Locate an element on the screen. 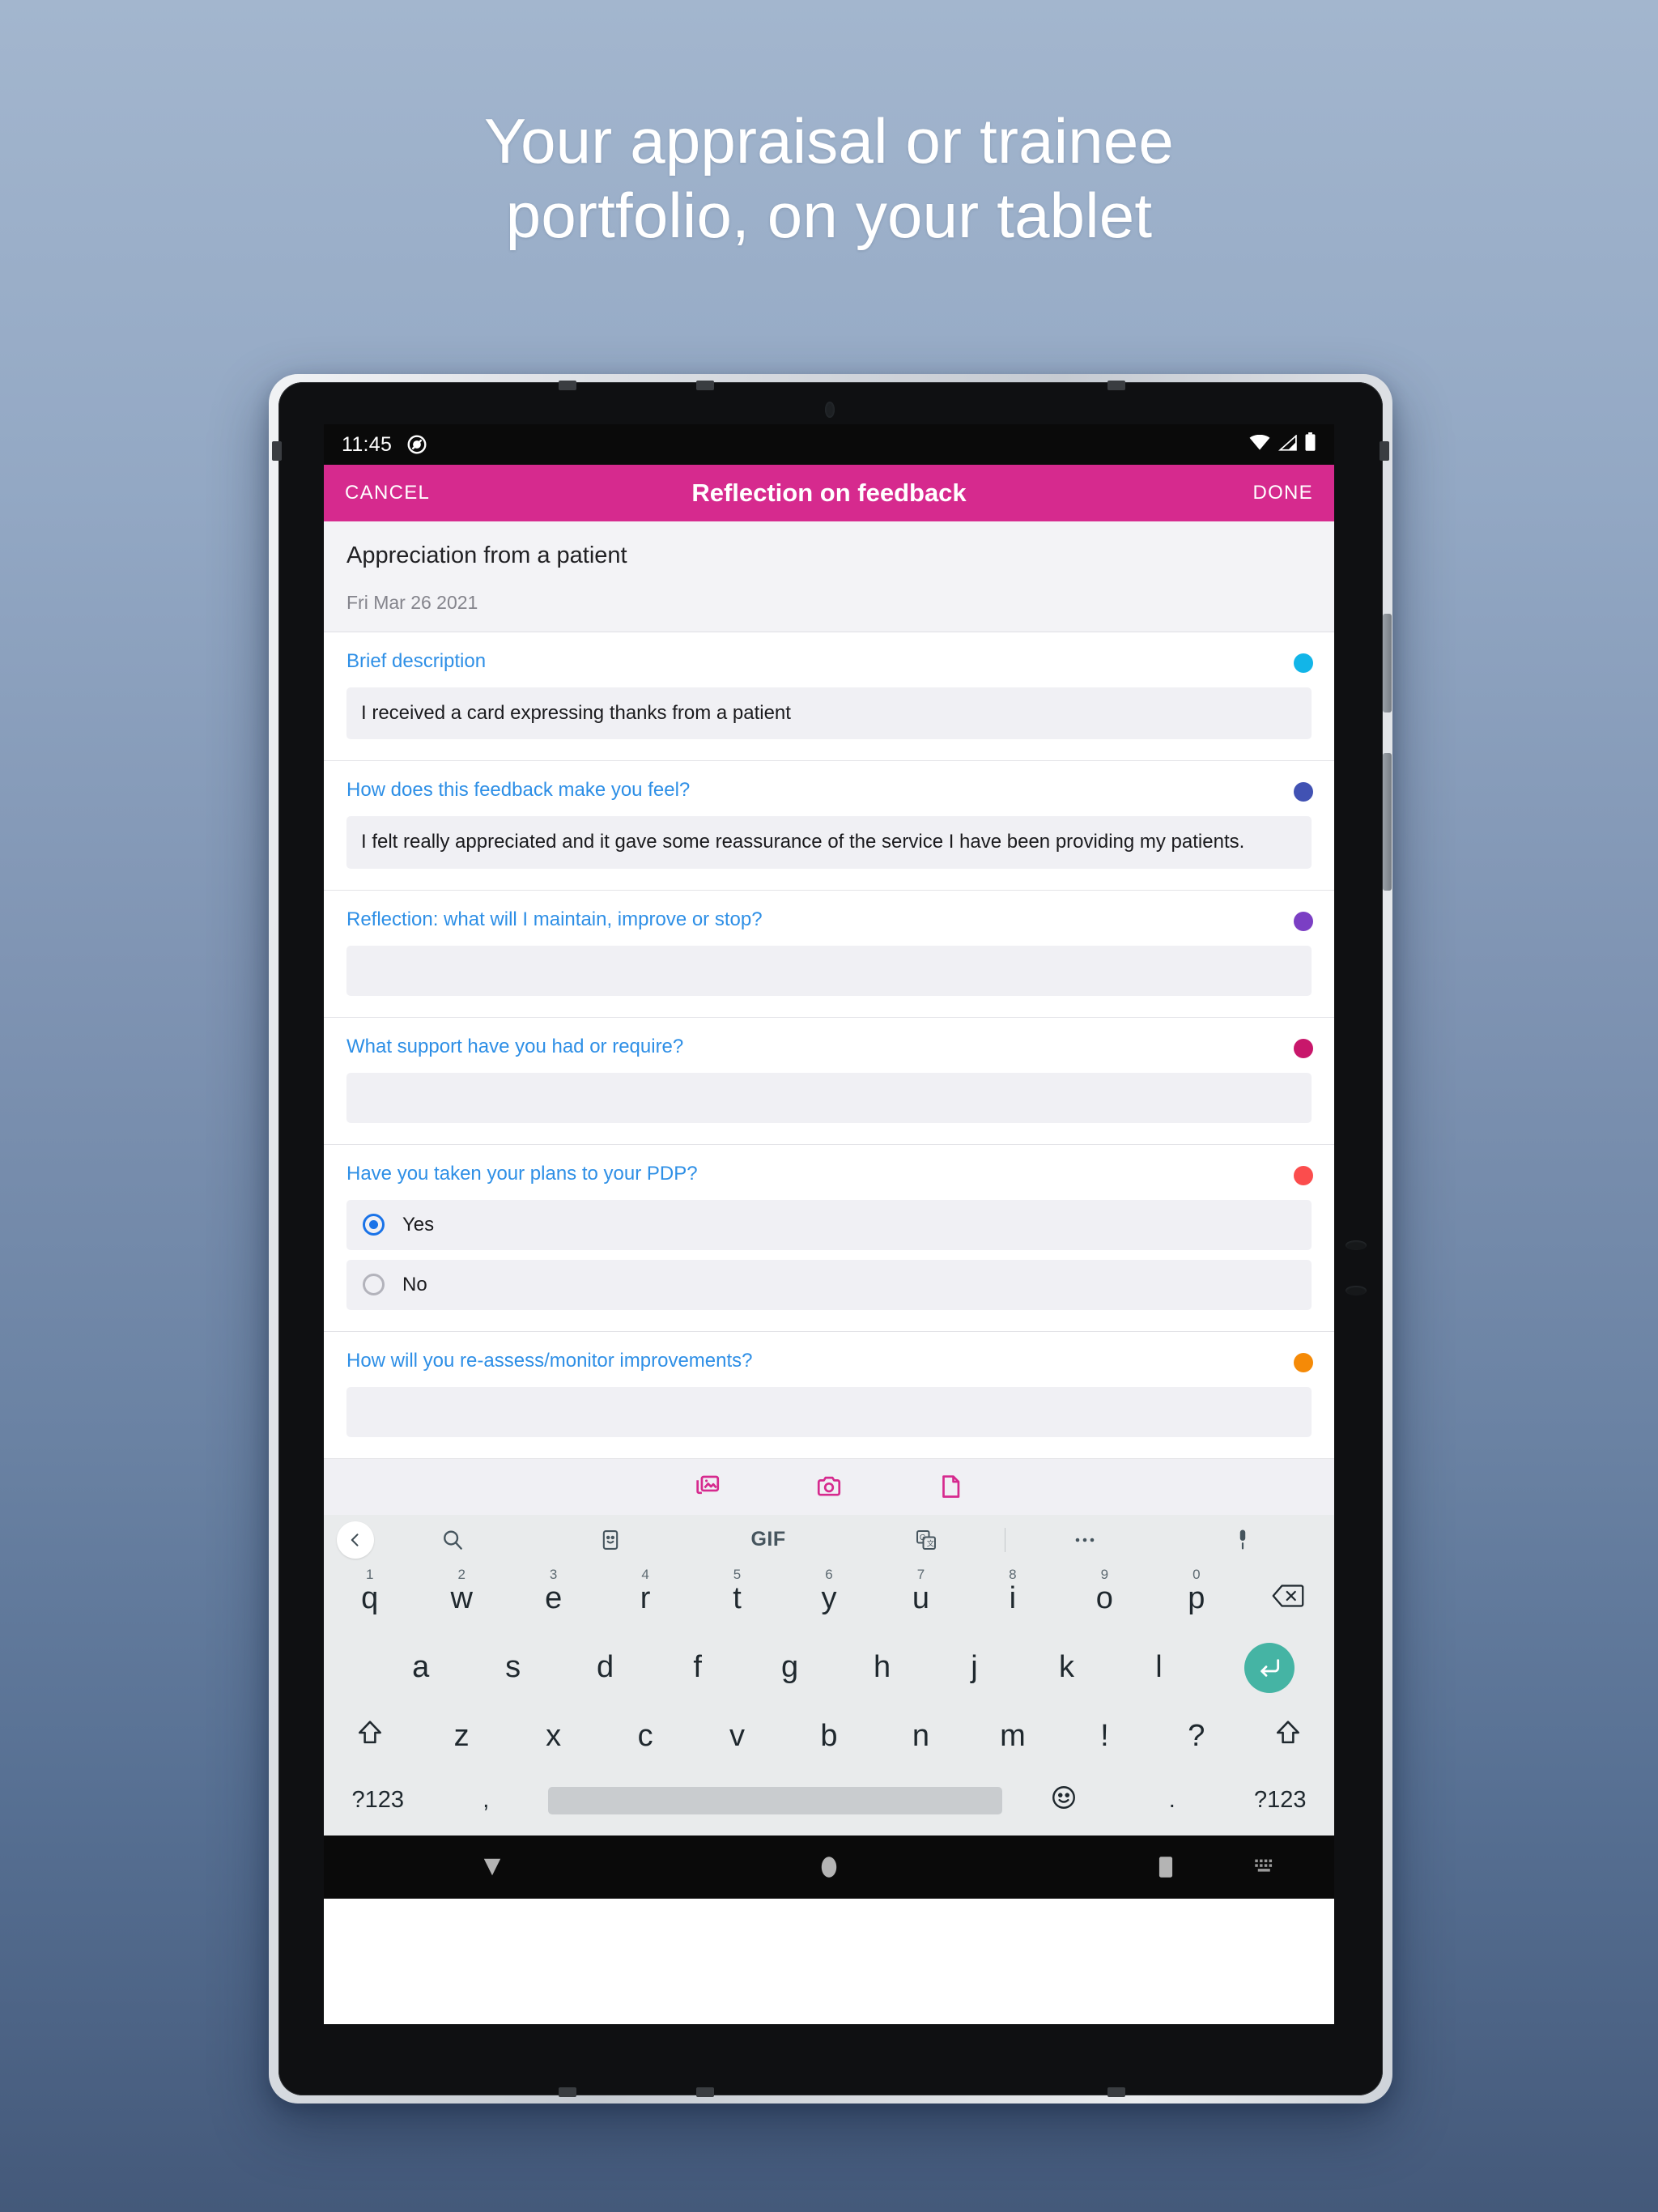  volume-button is located at coordinates (1387, 664).